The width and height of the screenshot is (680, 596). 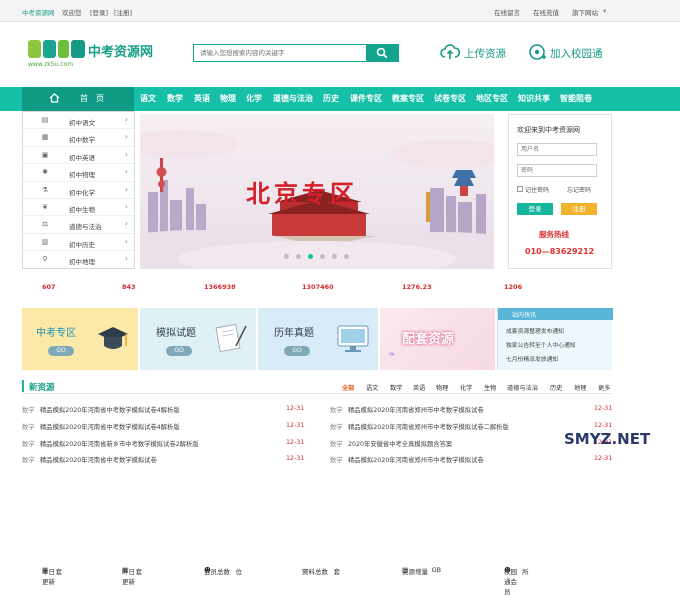 What do you see at coordinates (78, 121) in the screenshot?
I see `sidebar-item-chinese: ▤ 初中语文 ›` at bounding box center [78, 121].